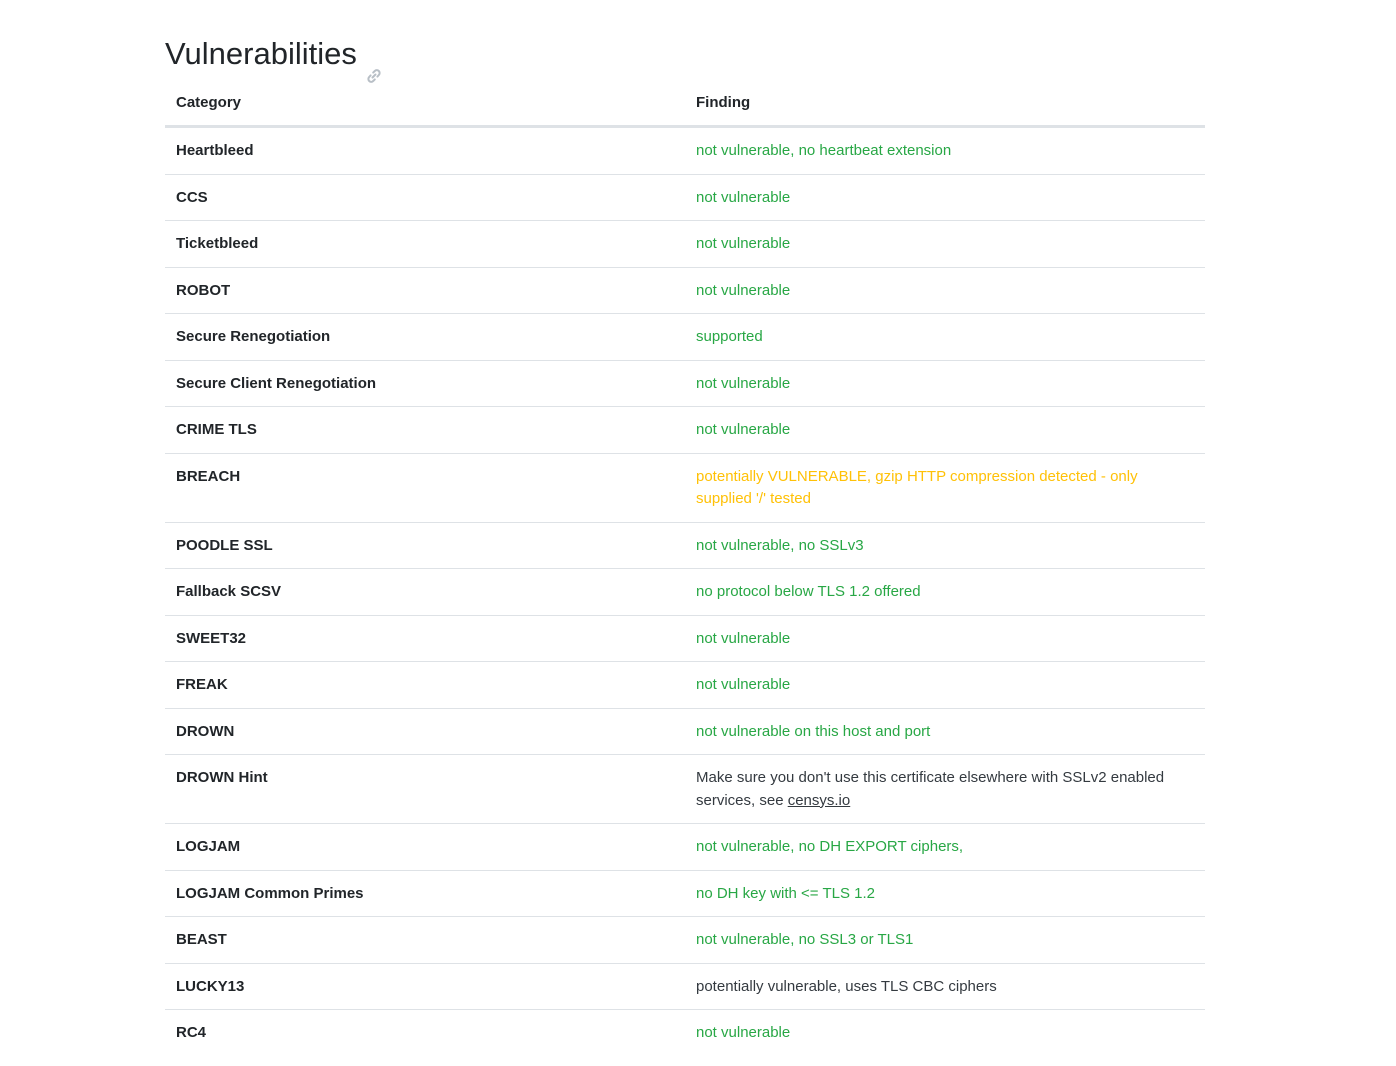  Describe the element at coordinates (374, 66) in the screenshot. I see `link-icon` at that location.